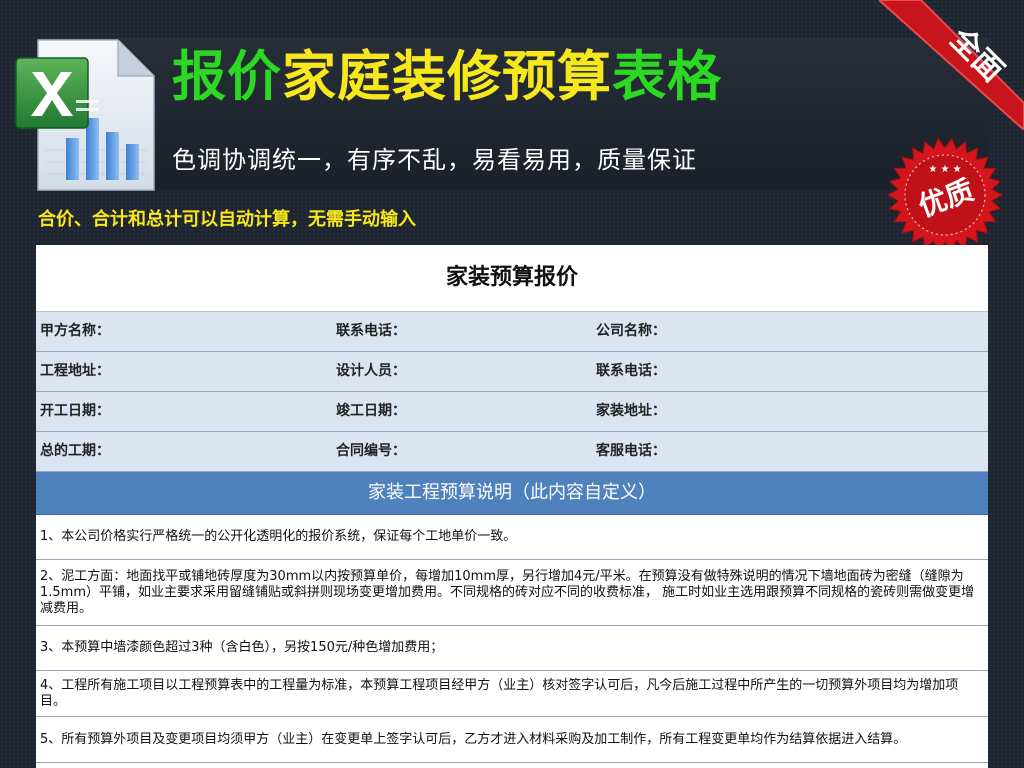 The height and width of the screenshot is (768, 1024). Describe the element at coordinates (371, 371) in the screenshot. I see `designer-label: 设计人员：` at that location.